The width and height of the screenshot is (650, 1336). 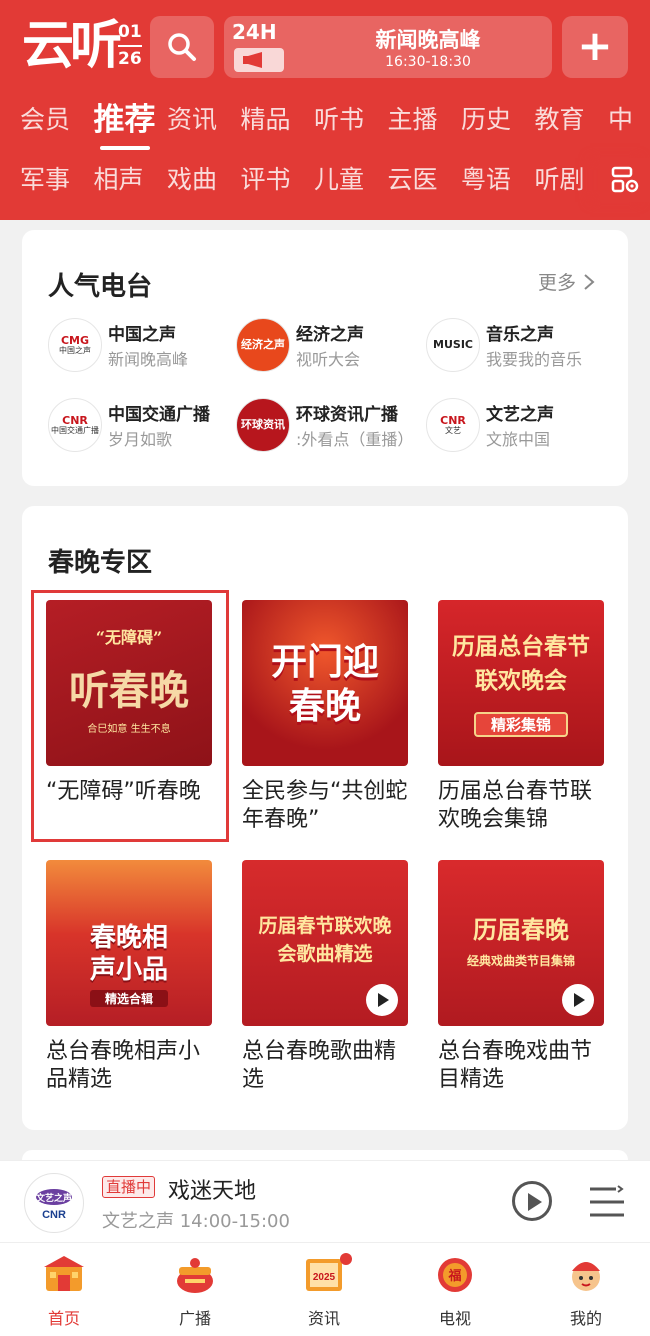 What do you see at coordinates (534, 359) in the screenshot?
I see `station-program: 我要我的音乐` at bounding box center [534, 359].